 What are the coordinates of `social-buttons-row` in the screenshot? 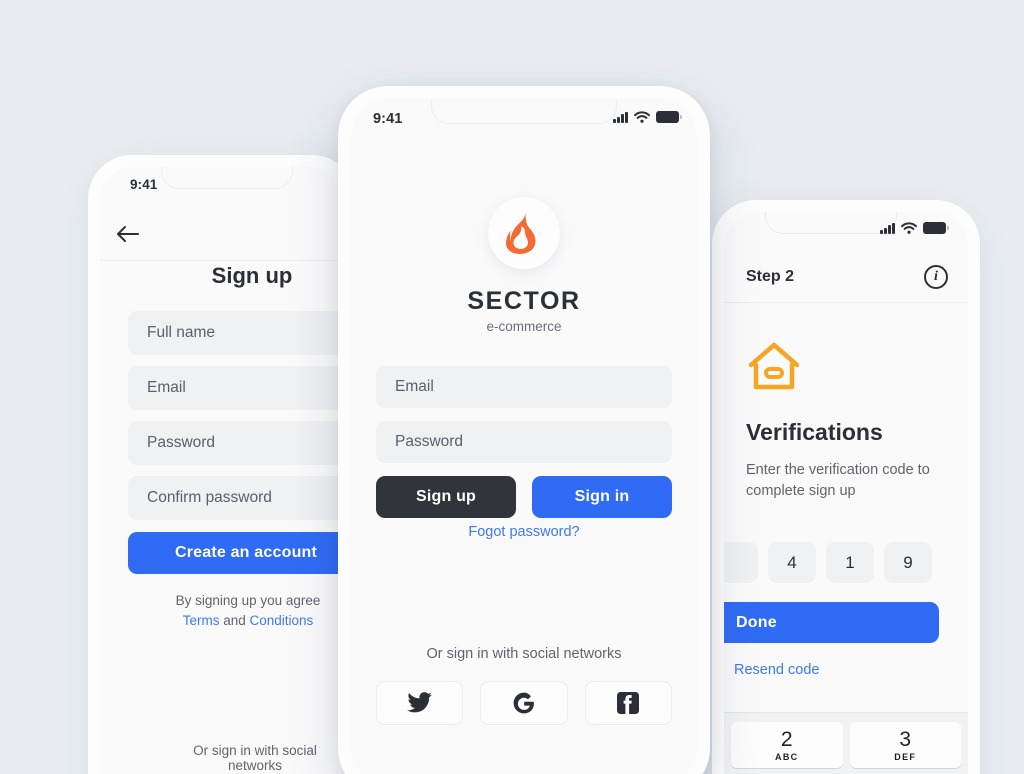 It's located at (524, 703).